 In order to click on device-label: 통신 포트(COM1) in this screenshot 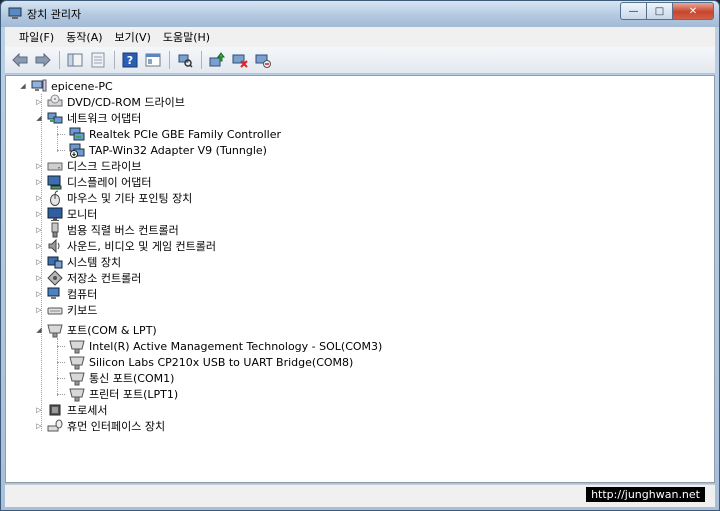, I will do `click(132, 378)`.